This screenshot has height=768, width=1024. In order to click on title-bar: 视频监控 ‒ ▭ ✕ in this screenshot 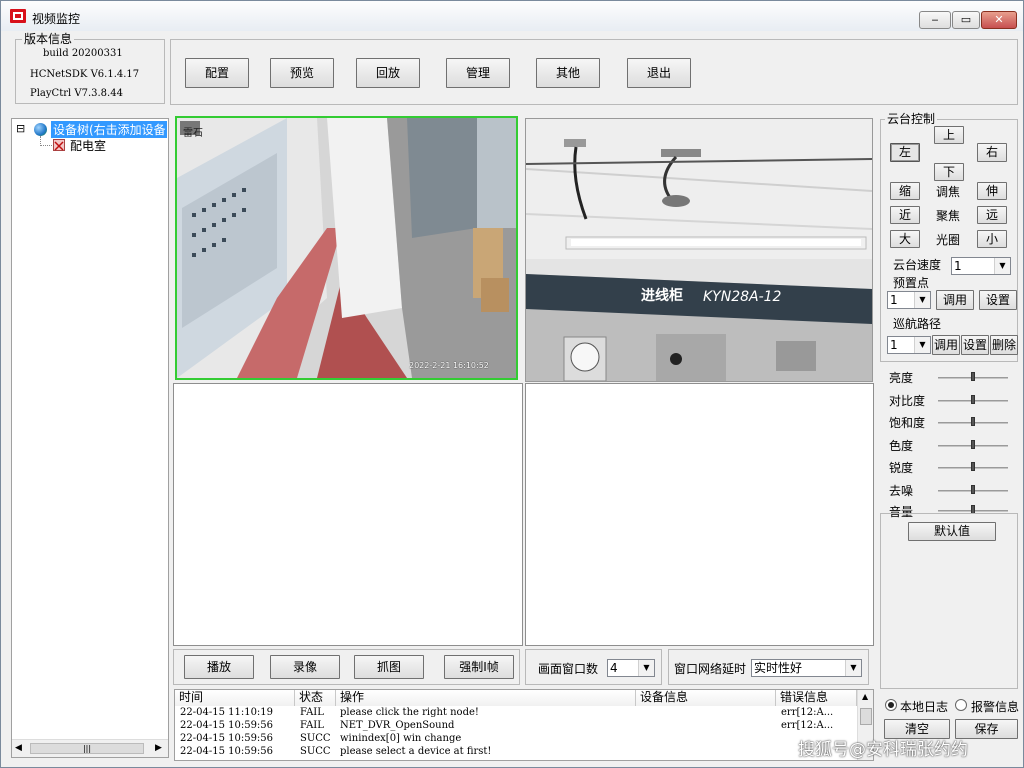, I will do `click(512, 16)`.